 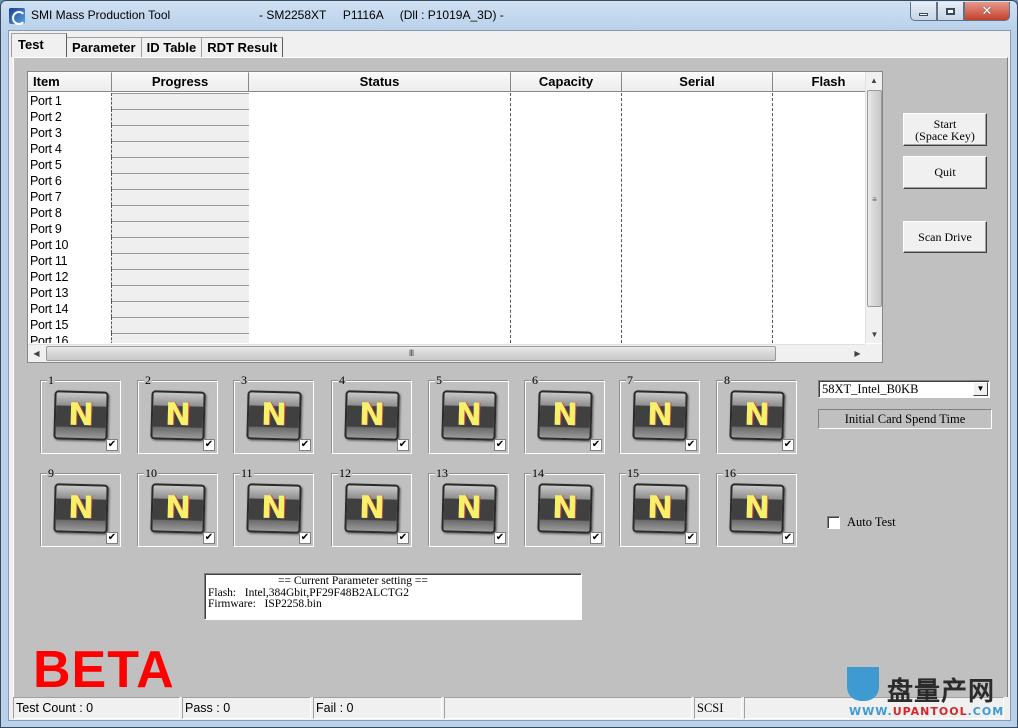 What do you see at coordinates (857, 353) in the screenshot?
I see `scroll-right-icon: ▶` at bounding box center [857, 353].